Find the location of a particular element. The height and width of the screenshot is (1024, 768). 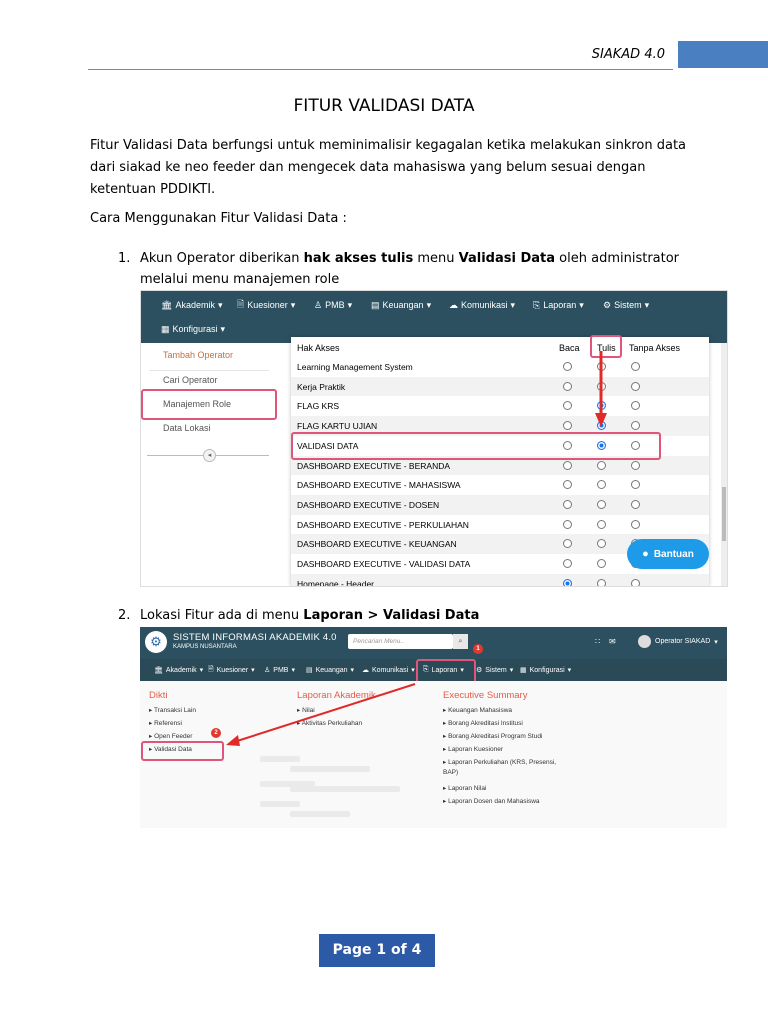

permission-label: DASHBOARD EXECUTIVE - DOSEN is located at coordinates (368, 504).